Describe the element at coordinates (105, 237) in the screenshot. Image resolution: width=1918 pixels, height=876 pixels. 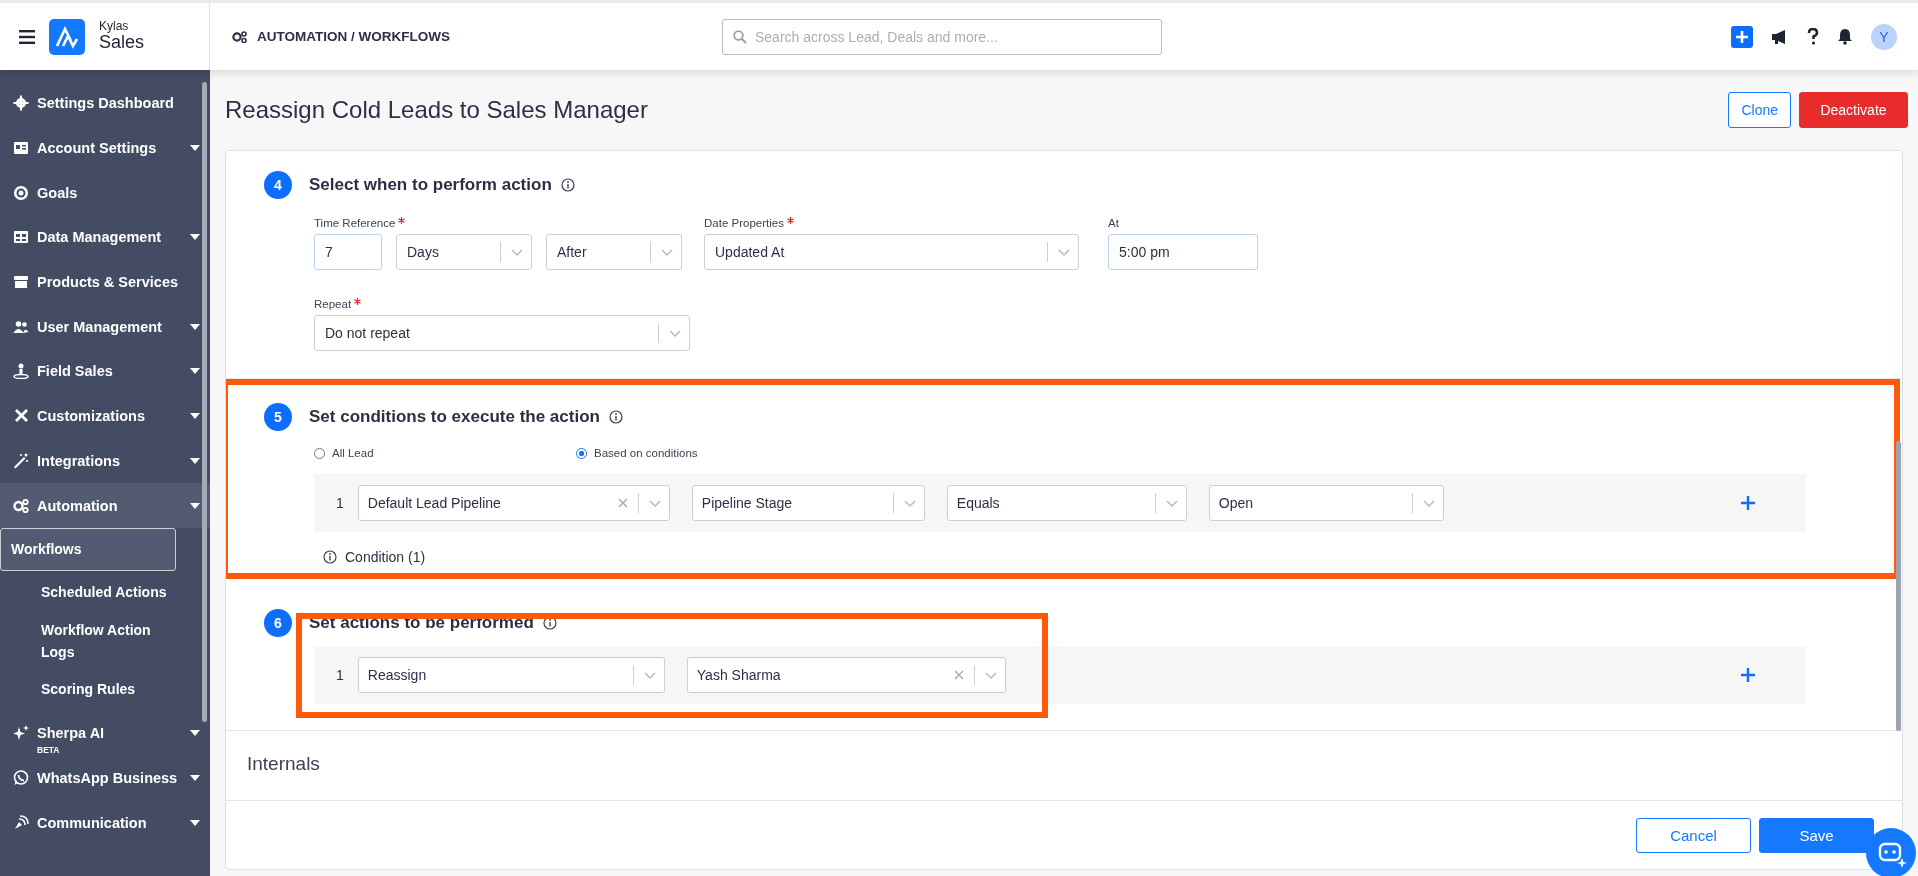
I see `sidebar-item: Data Management` at that location.